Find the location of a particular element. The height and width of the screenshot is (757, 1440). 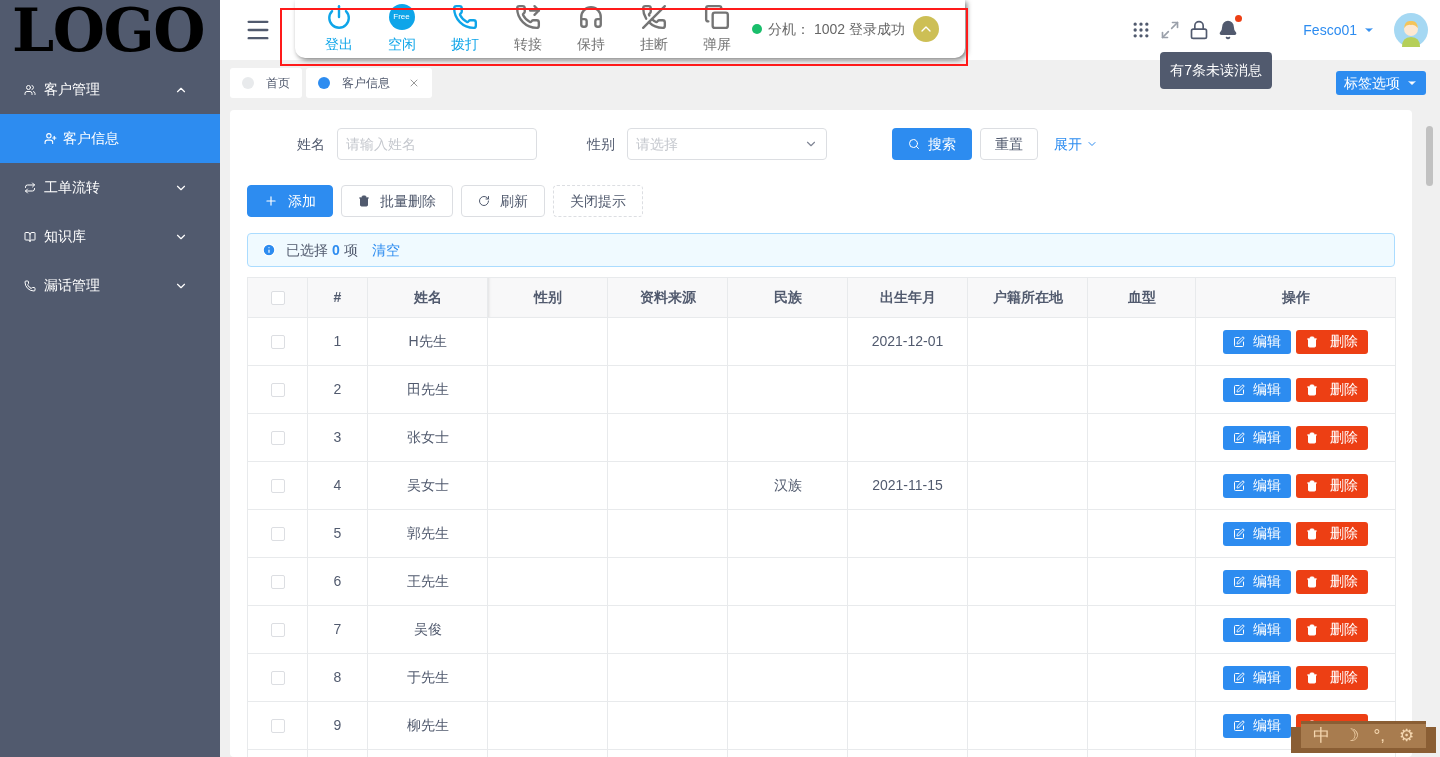

info-icon is located at coordinates (269, 250).